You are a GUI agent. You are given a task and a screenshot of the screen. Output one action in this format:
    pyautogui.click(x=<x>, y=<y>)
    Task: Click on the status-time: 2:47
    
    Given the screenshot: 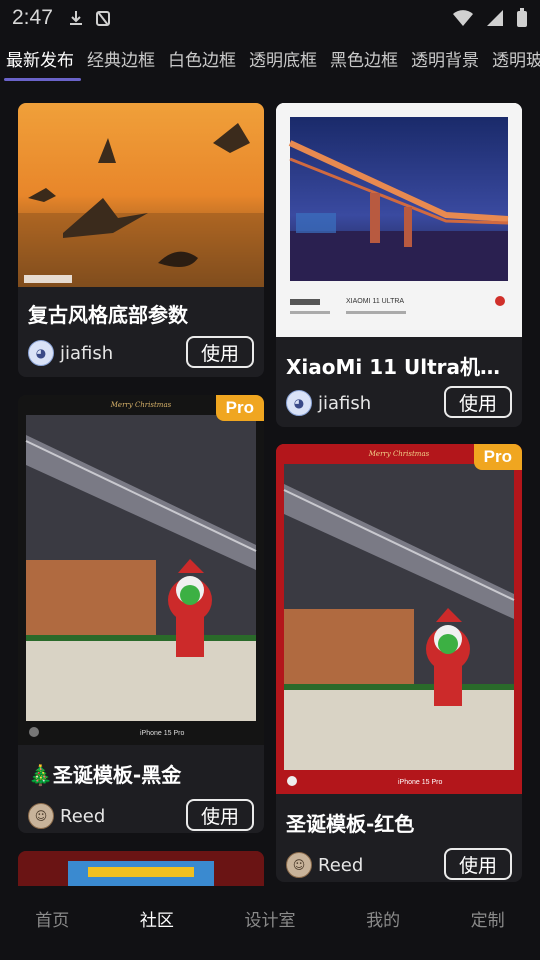 What is the action you would take?
    pyautogui.click(x=32, y=17)
    